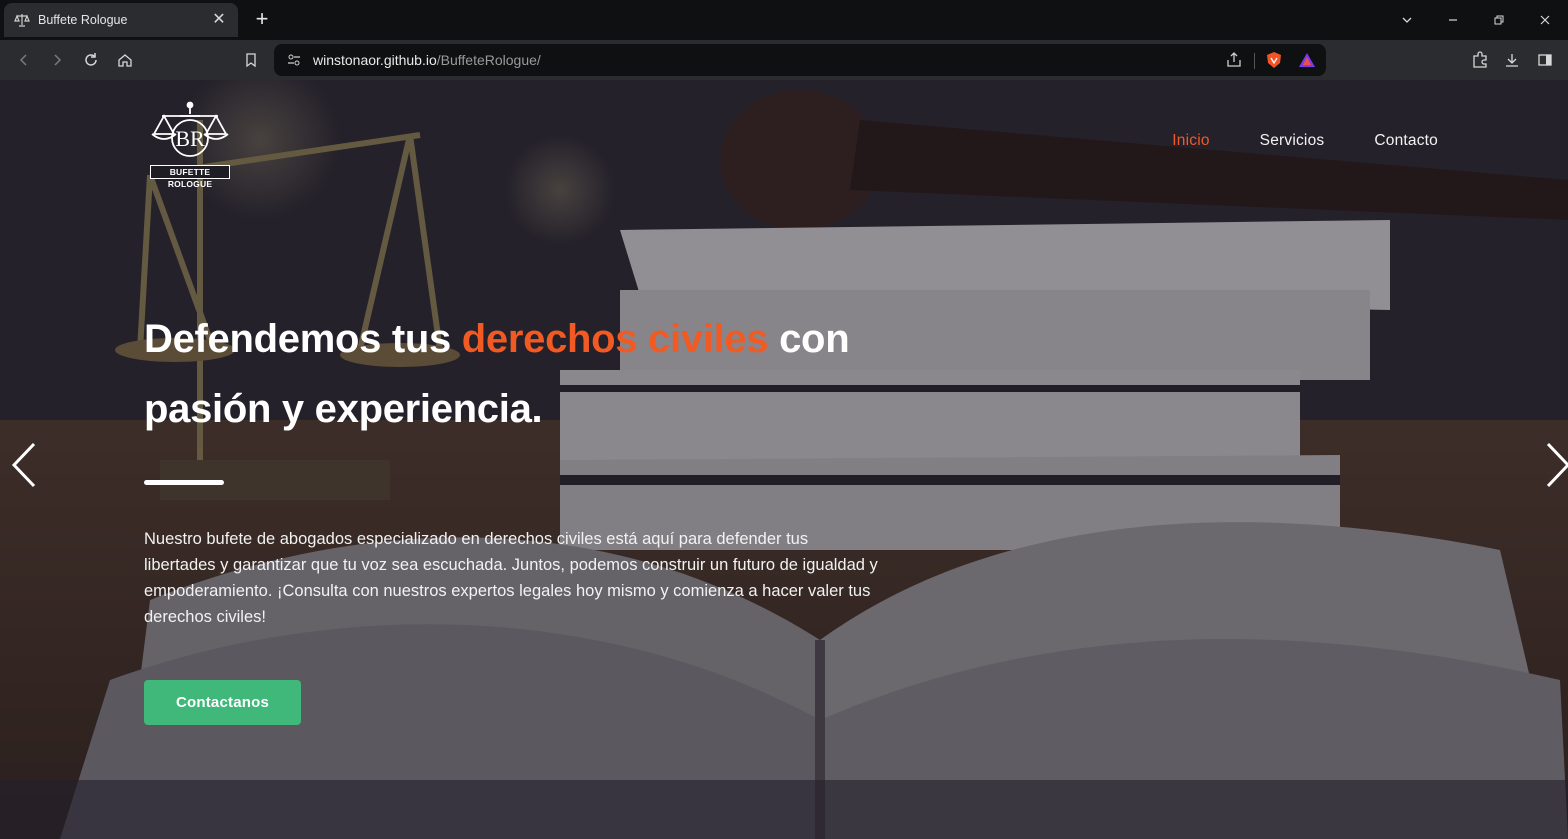 The width and height of the screenshot is (1568, 839). What do you see at coordinates (615, 339) in the screenshot?
I see `headline-highlight: derechos civiles` at bounding box center [615, 339].